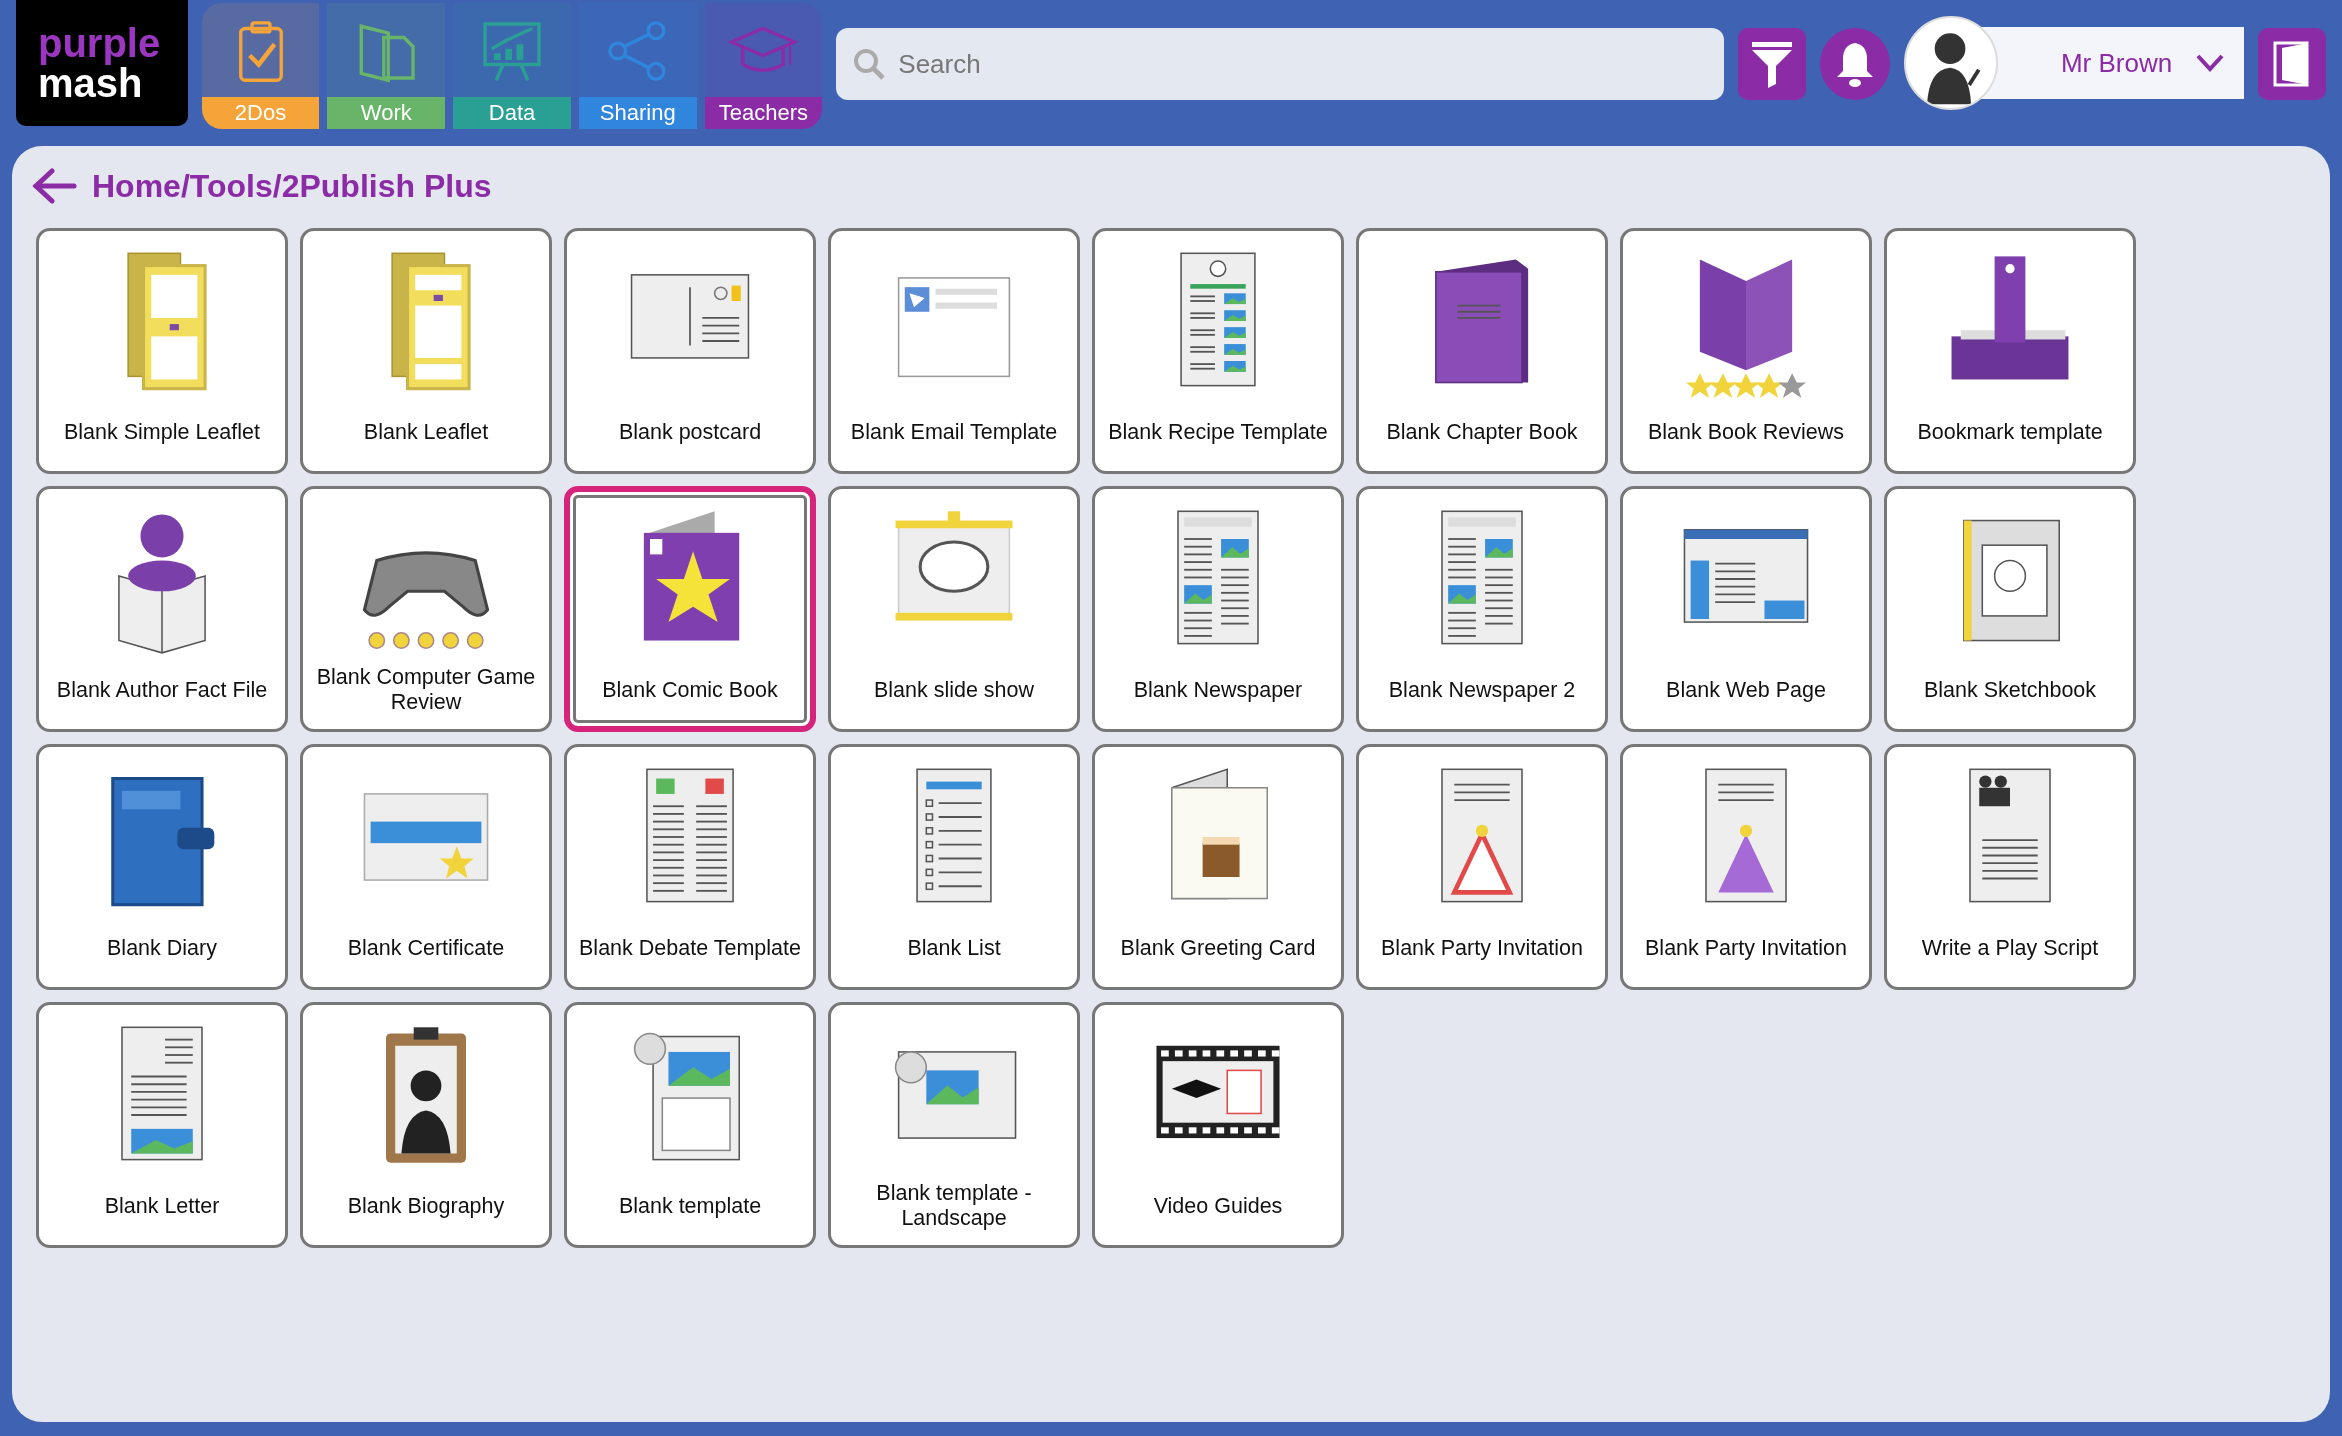  Describe the element at coordinates (690, 609) in the screenshot. I see `template-tile: Blank Comic Book` at that location.